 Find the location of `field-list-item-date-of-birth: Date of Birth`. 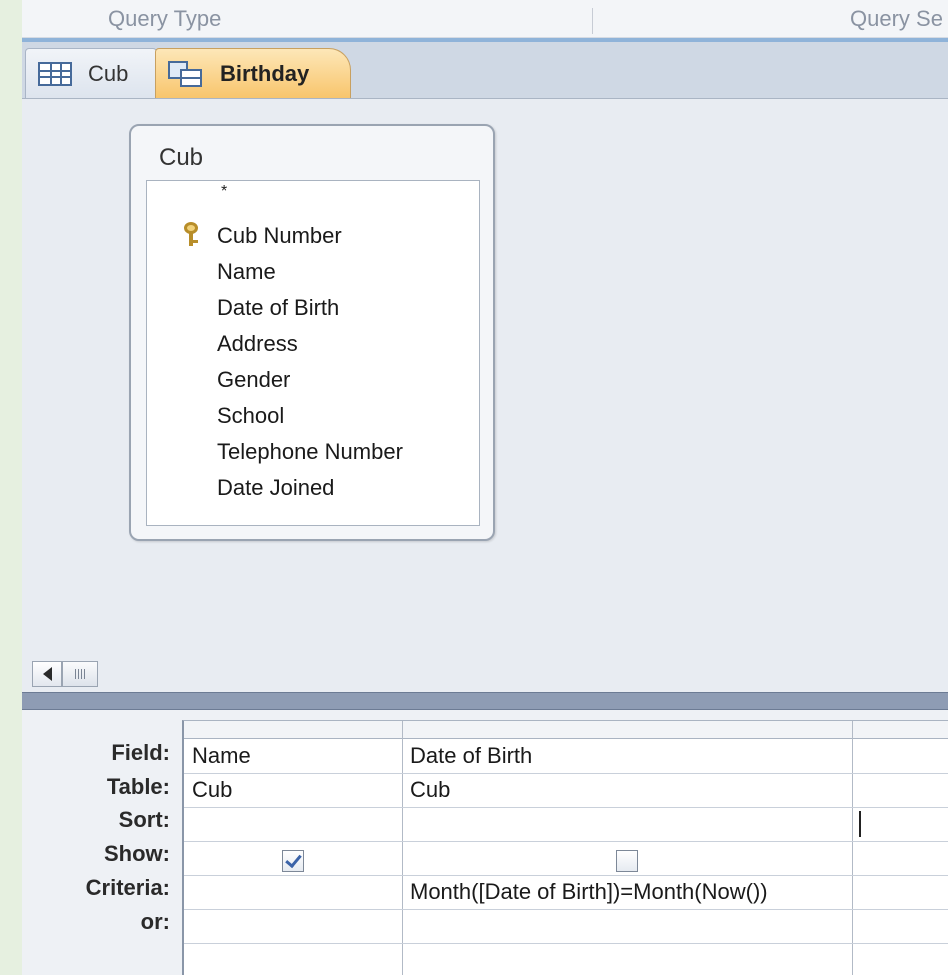

field-list-item-date-of-birth: Date of Birth is located at coordinates (313, 310).